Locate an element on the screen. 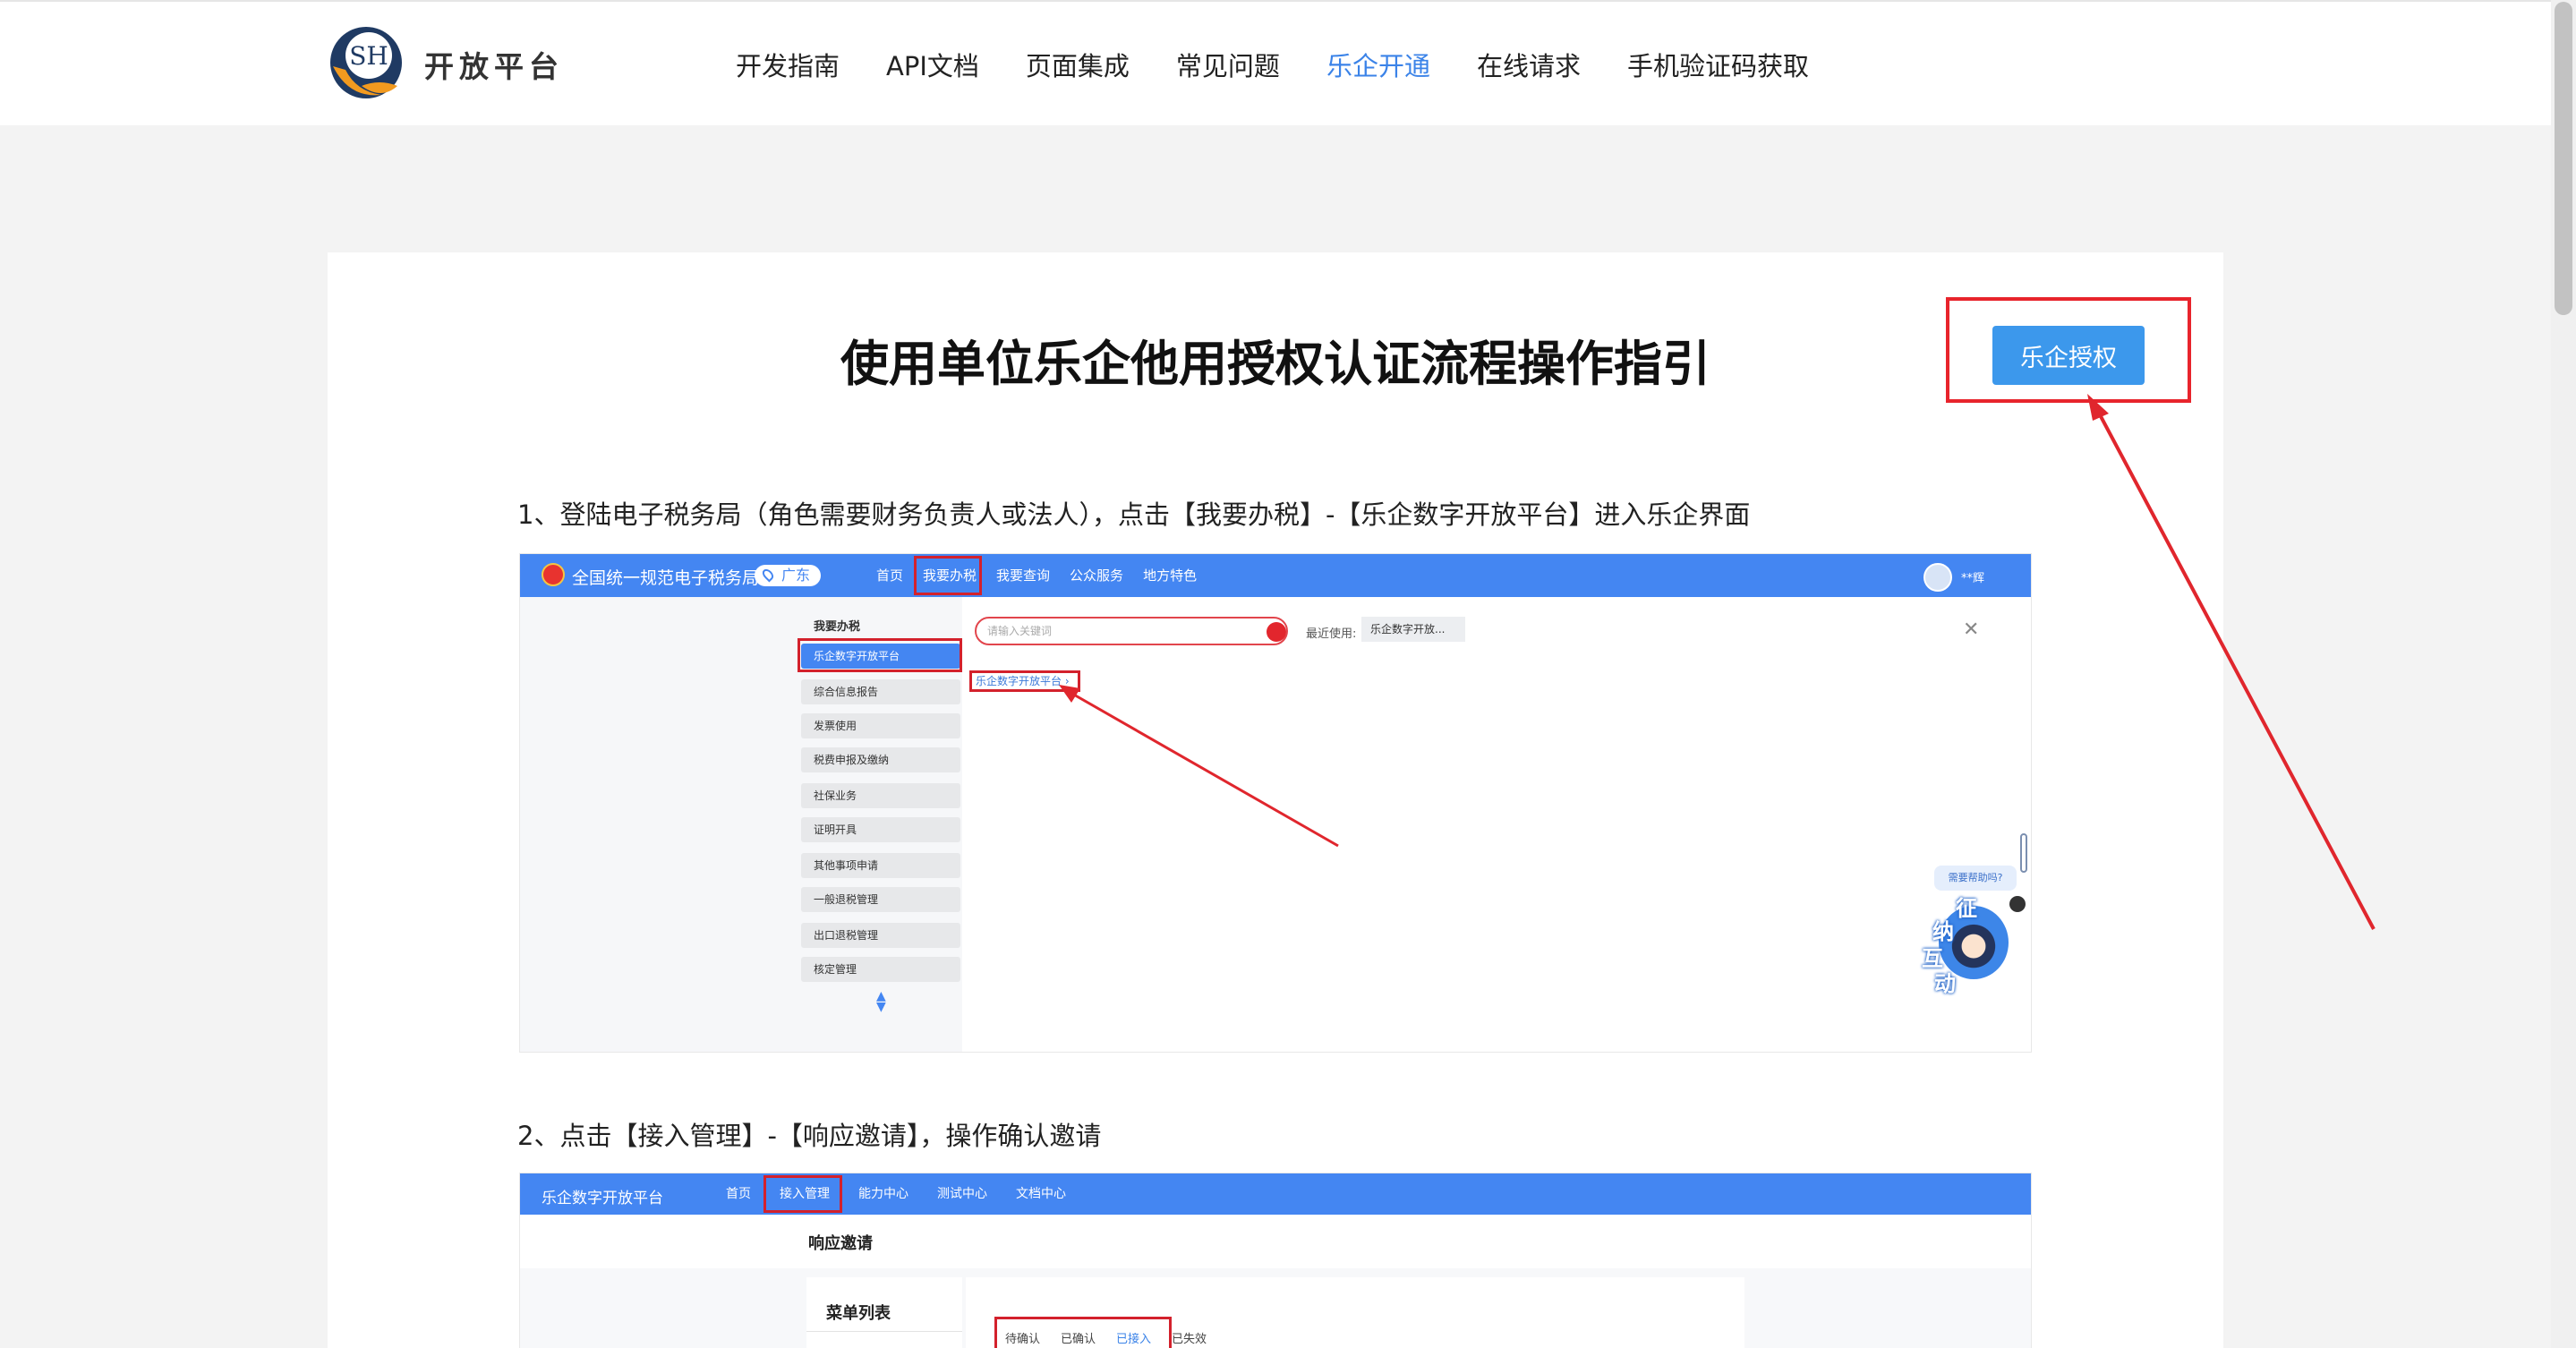  leqi-auth-button: 乐企授权 is located at coordinates (2068, 355).